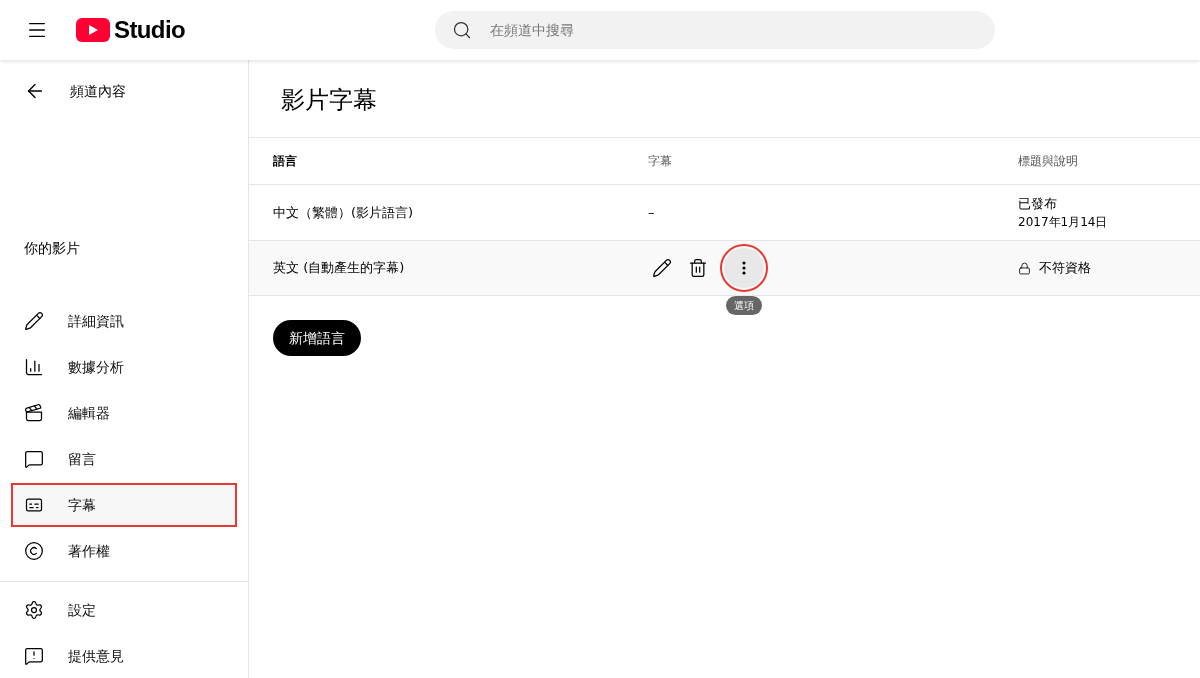 Image resolution: width=1200 pixels, height=678 pixels. What do you see at coordinates (1048, 161) in the screenshot?
I see `column-header: 標題與說明` at bounding box center [1048, 161].